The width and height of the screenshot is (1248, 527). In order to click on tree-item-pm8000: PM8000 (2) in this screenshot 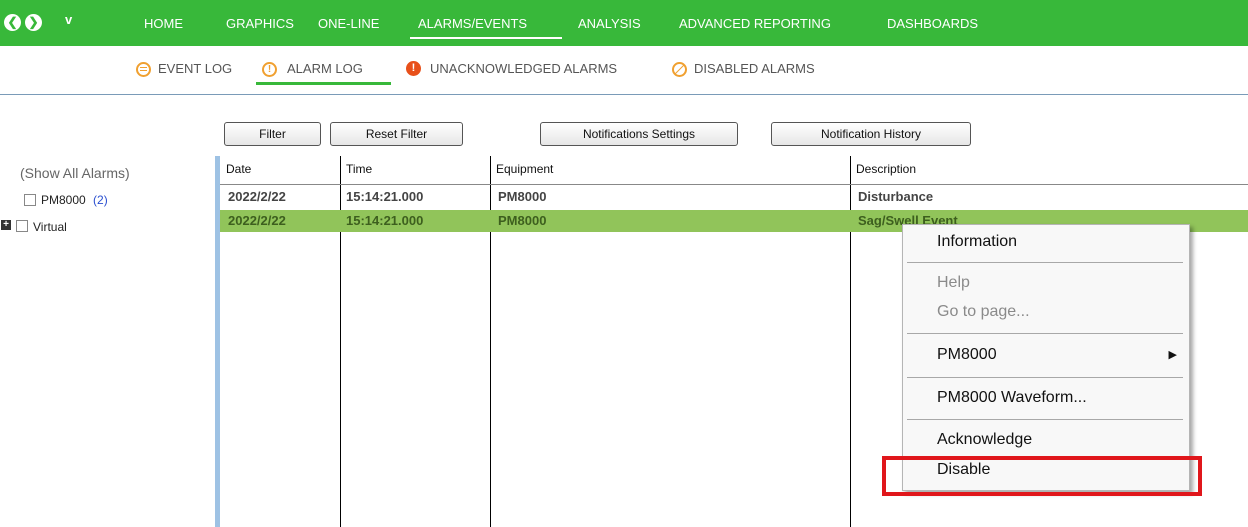, I will do `click(74, 200)`.